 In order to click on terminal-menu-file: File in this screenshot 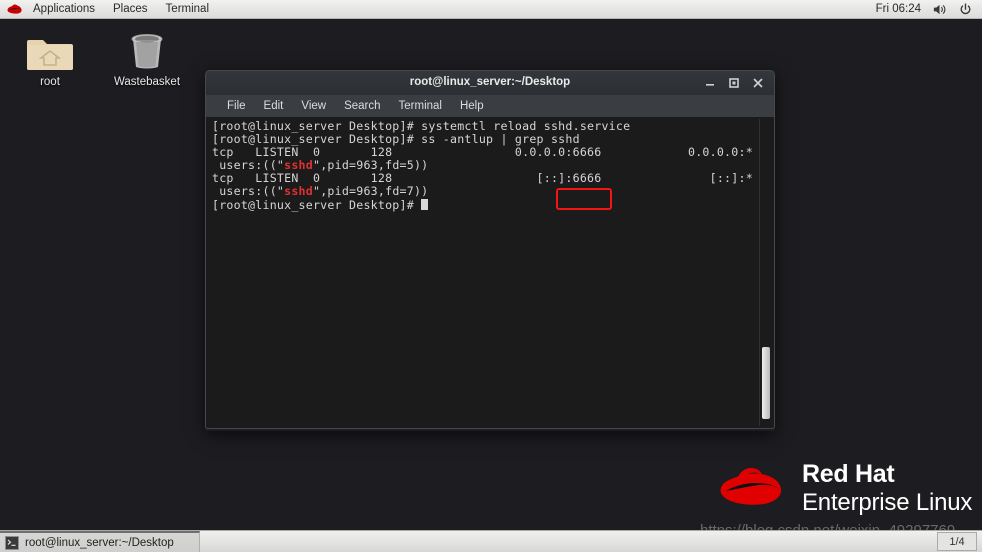, I will do `click(236, 106)`.